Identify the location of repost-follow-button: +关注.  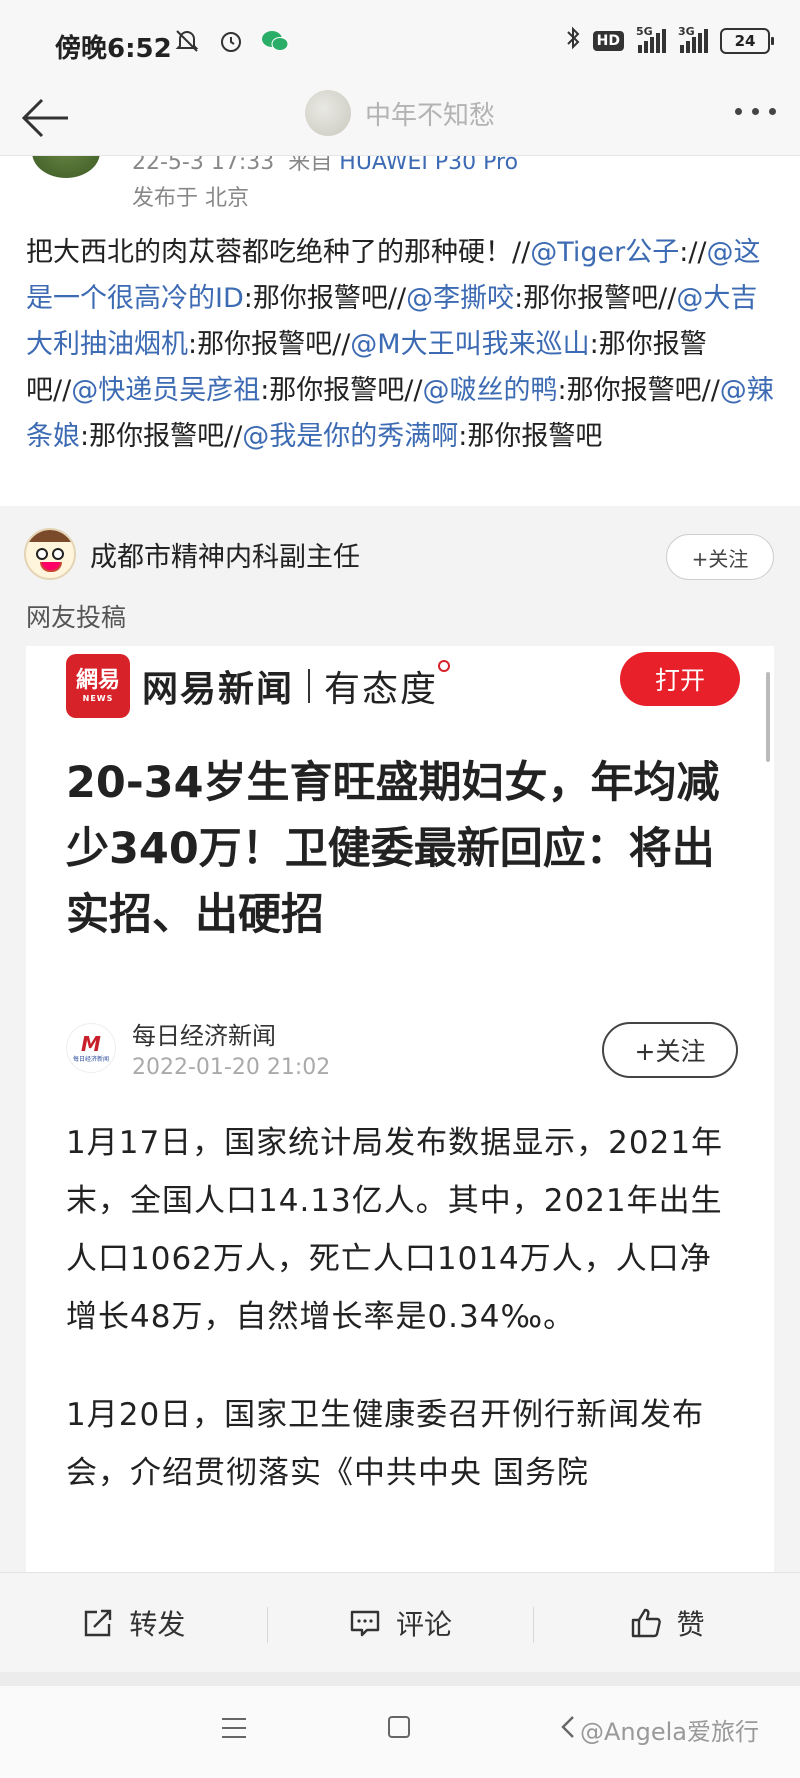
(720, 557).